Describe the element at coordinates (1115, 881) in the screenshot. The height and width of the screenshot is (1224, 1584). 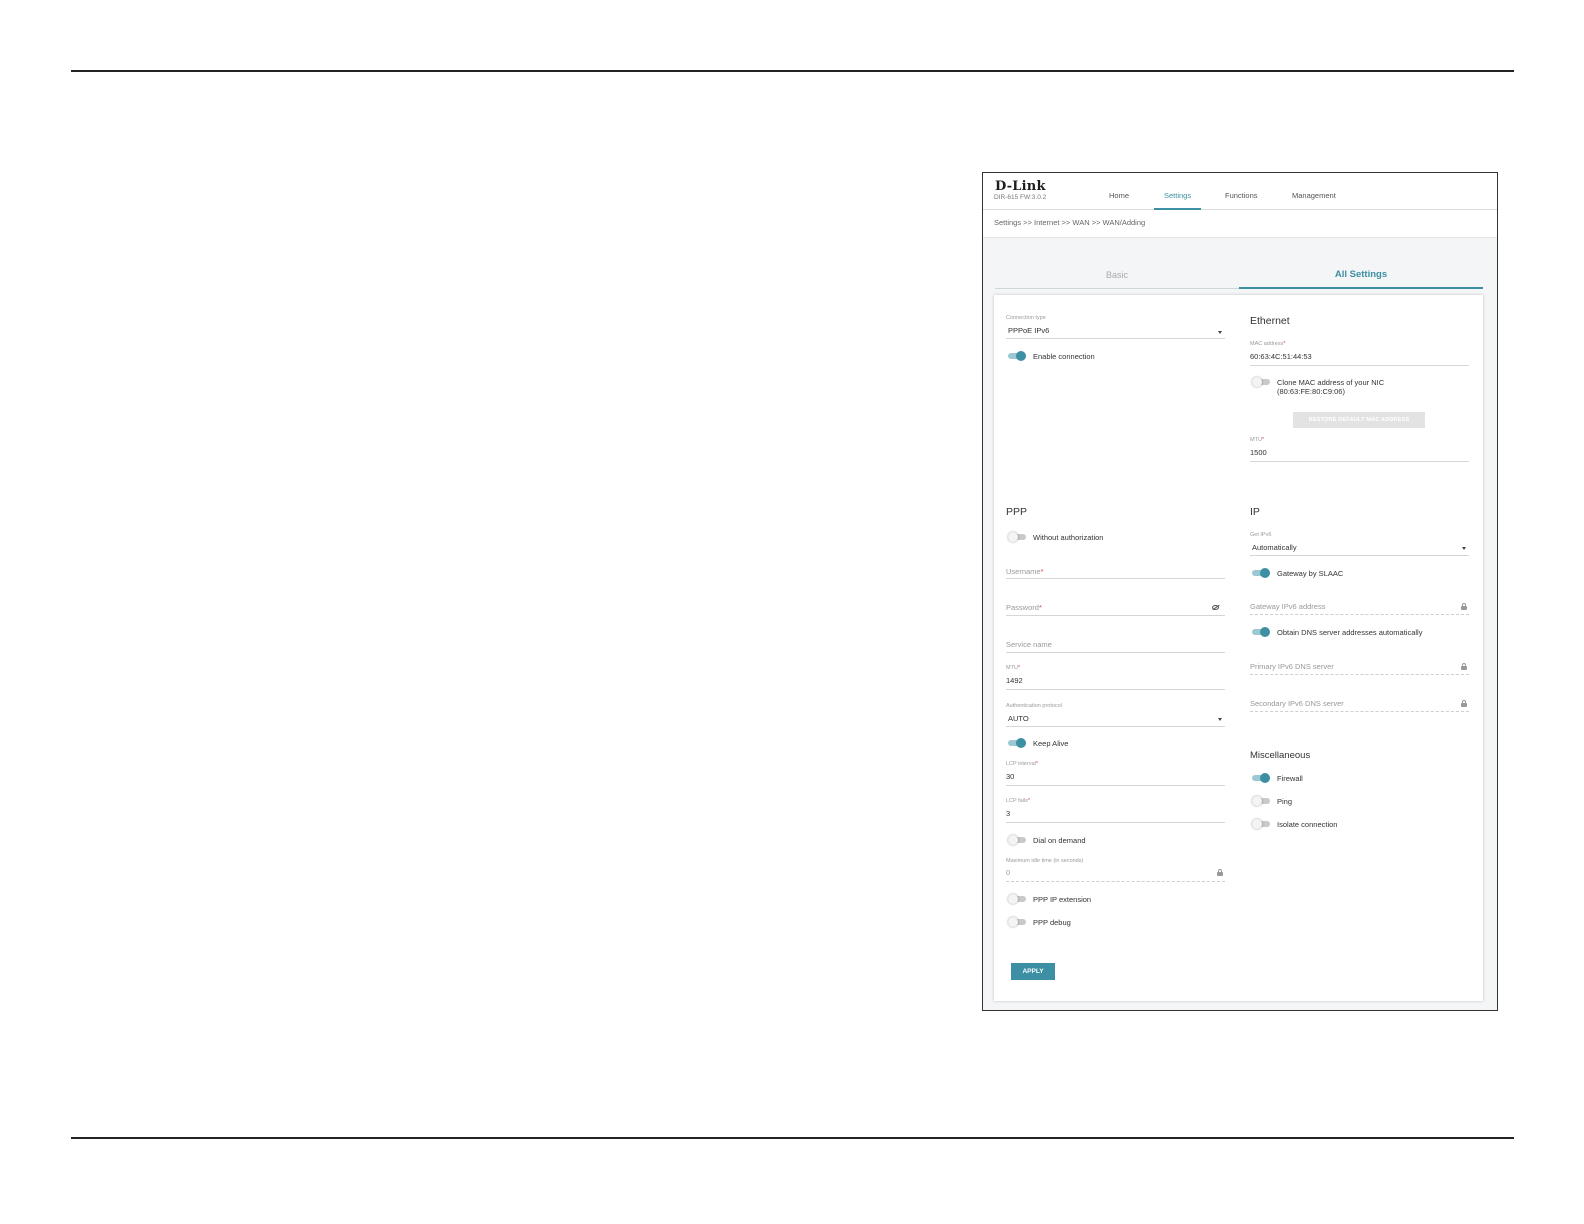
I see `max-idle-underline` at that location.